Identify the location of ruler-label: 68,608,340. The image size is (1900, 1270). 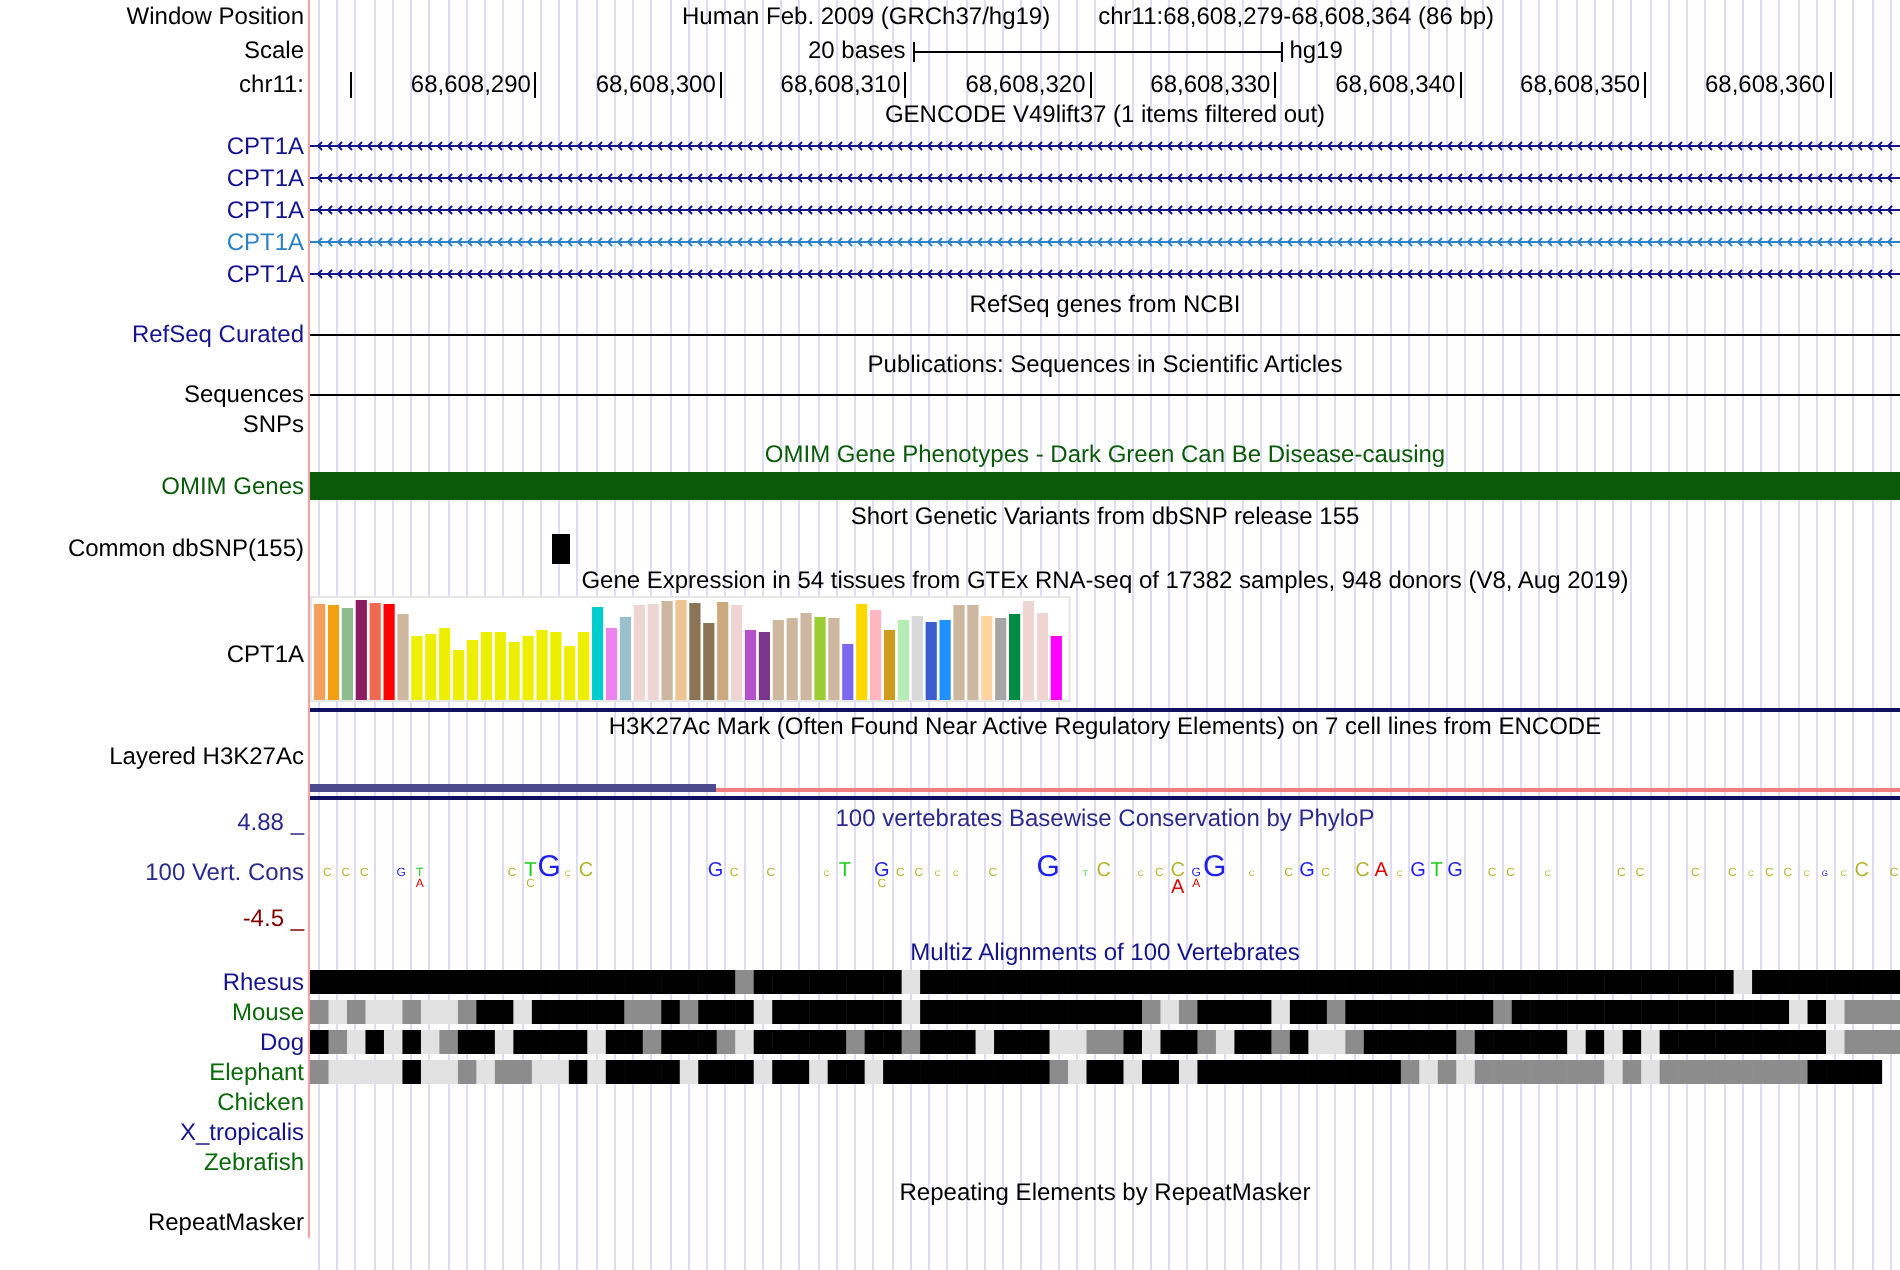
(1395, 85).